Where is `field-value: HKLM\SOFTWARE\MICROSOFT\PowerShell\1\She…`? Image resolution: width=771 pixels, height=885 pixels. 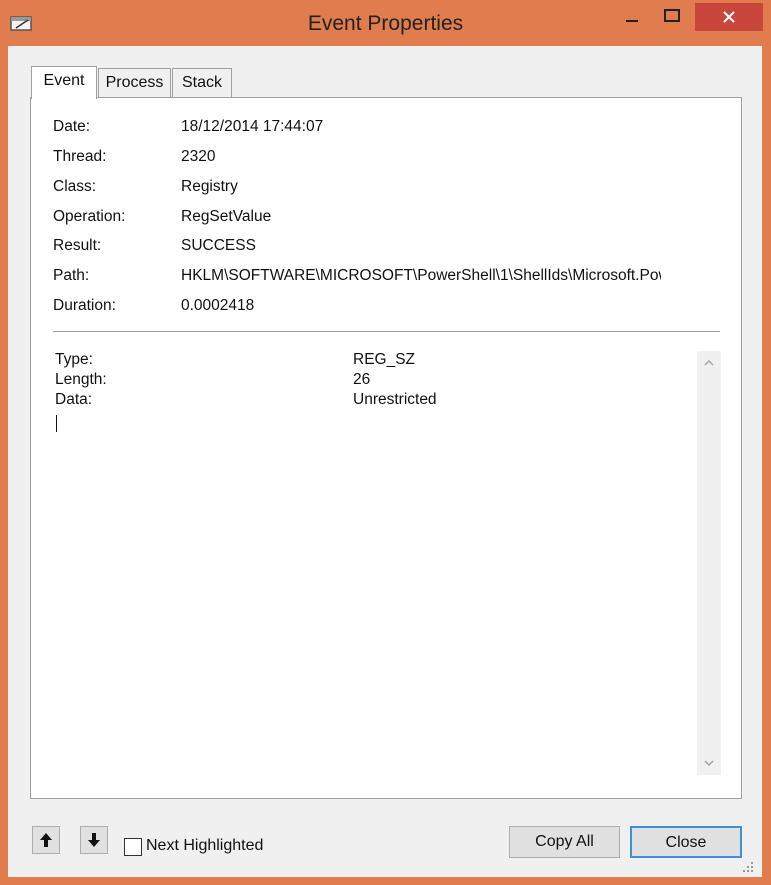
field-value: HKLM\SOFTWARE\MICROSOFT\PowerShell\1\She… is located at coordinates (421, 275).